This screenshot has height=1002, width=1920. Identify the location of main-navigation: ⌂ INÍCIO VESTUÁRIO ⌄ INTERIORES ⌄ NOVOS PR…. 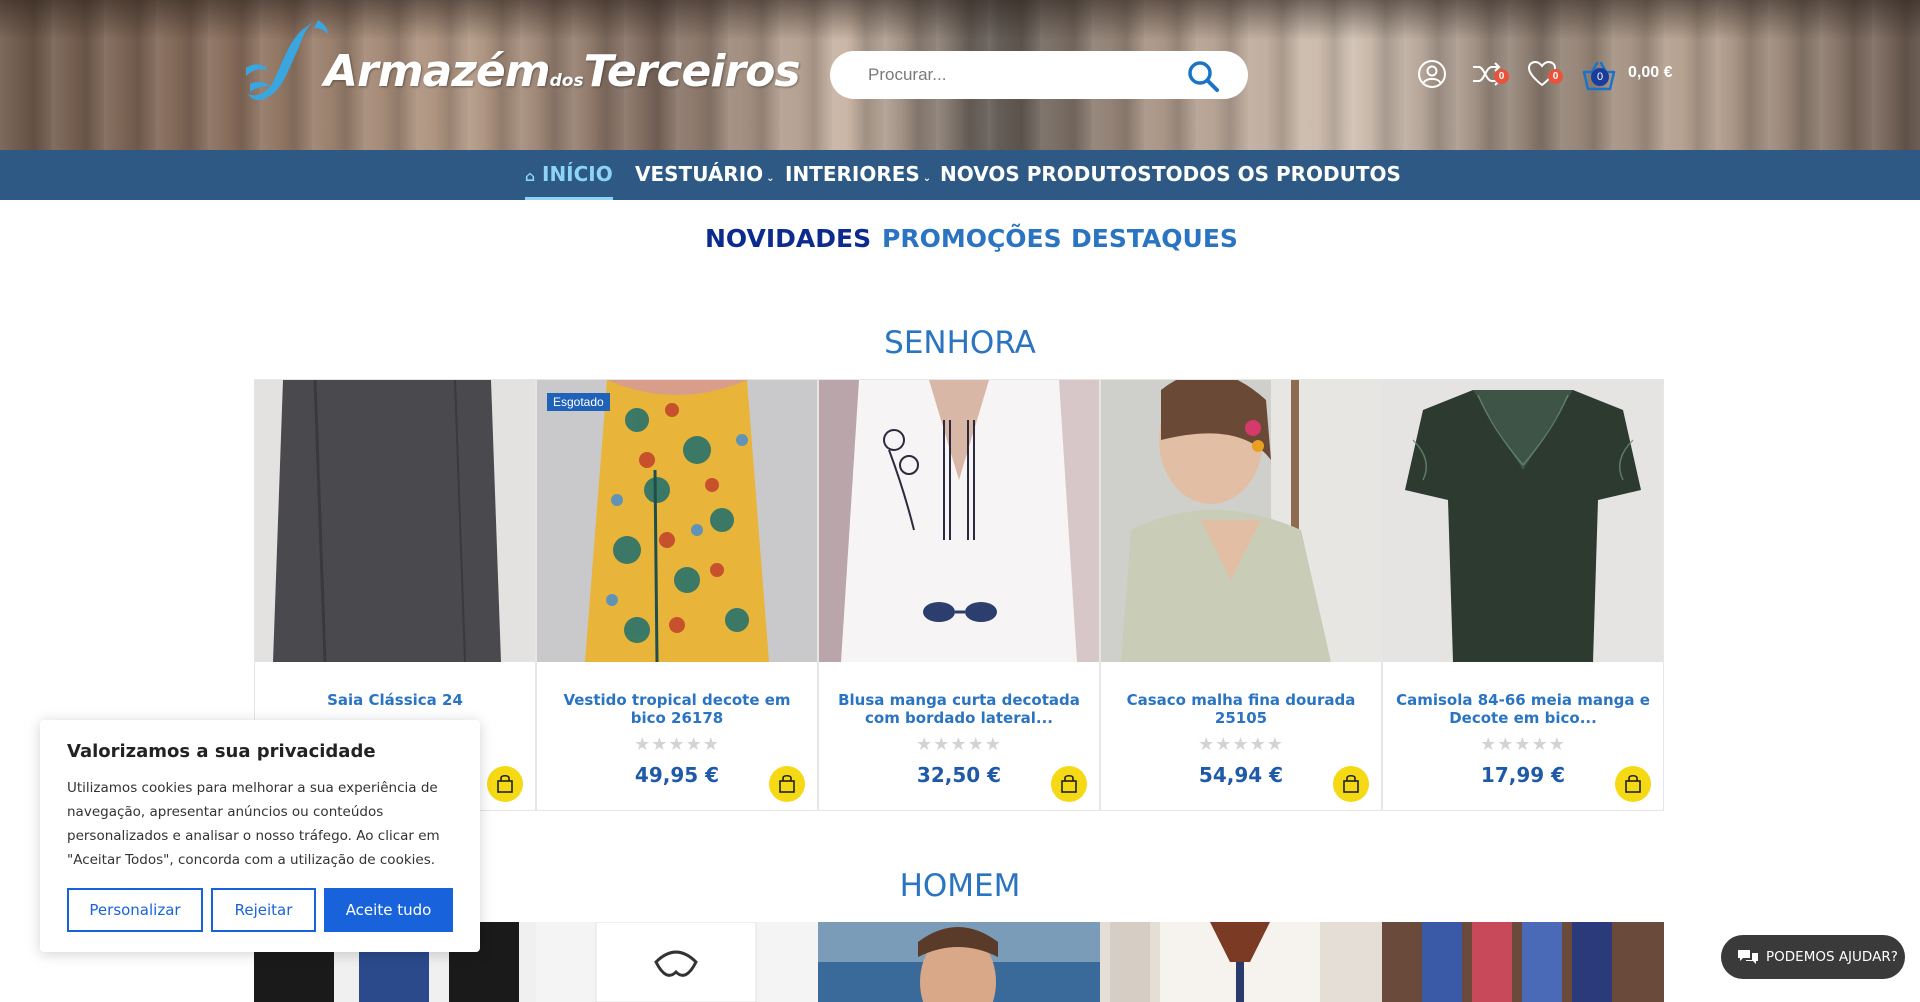
(960, 175).